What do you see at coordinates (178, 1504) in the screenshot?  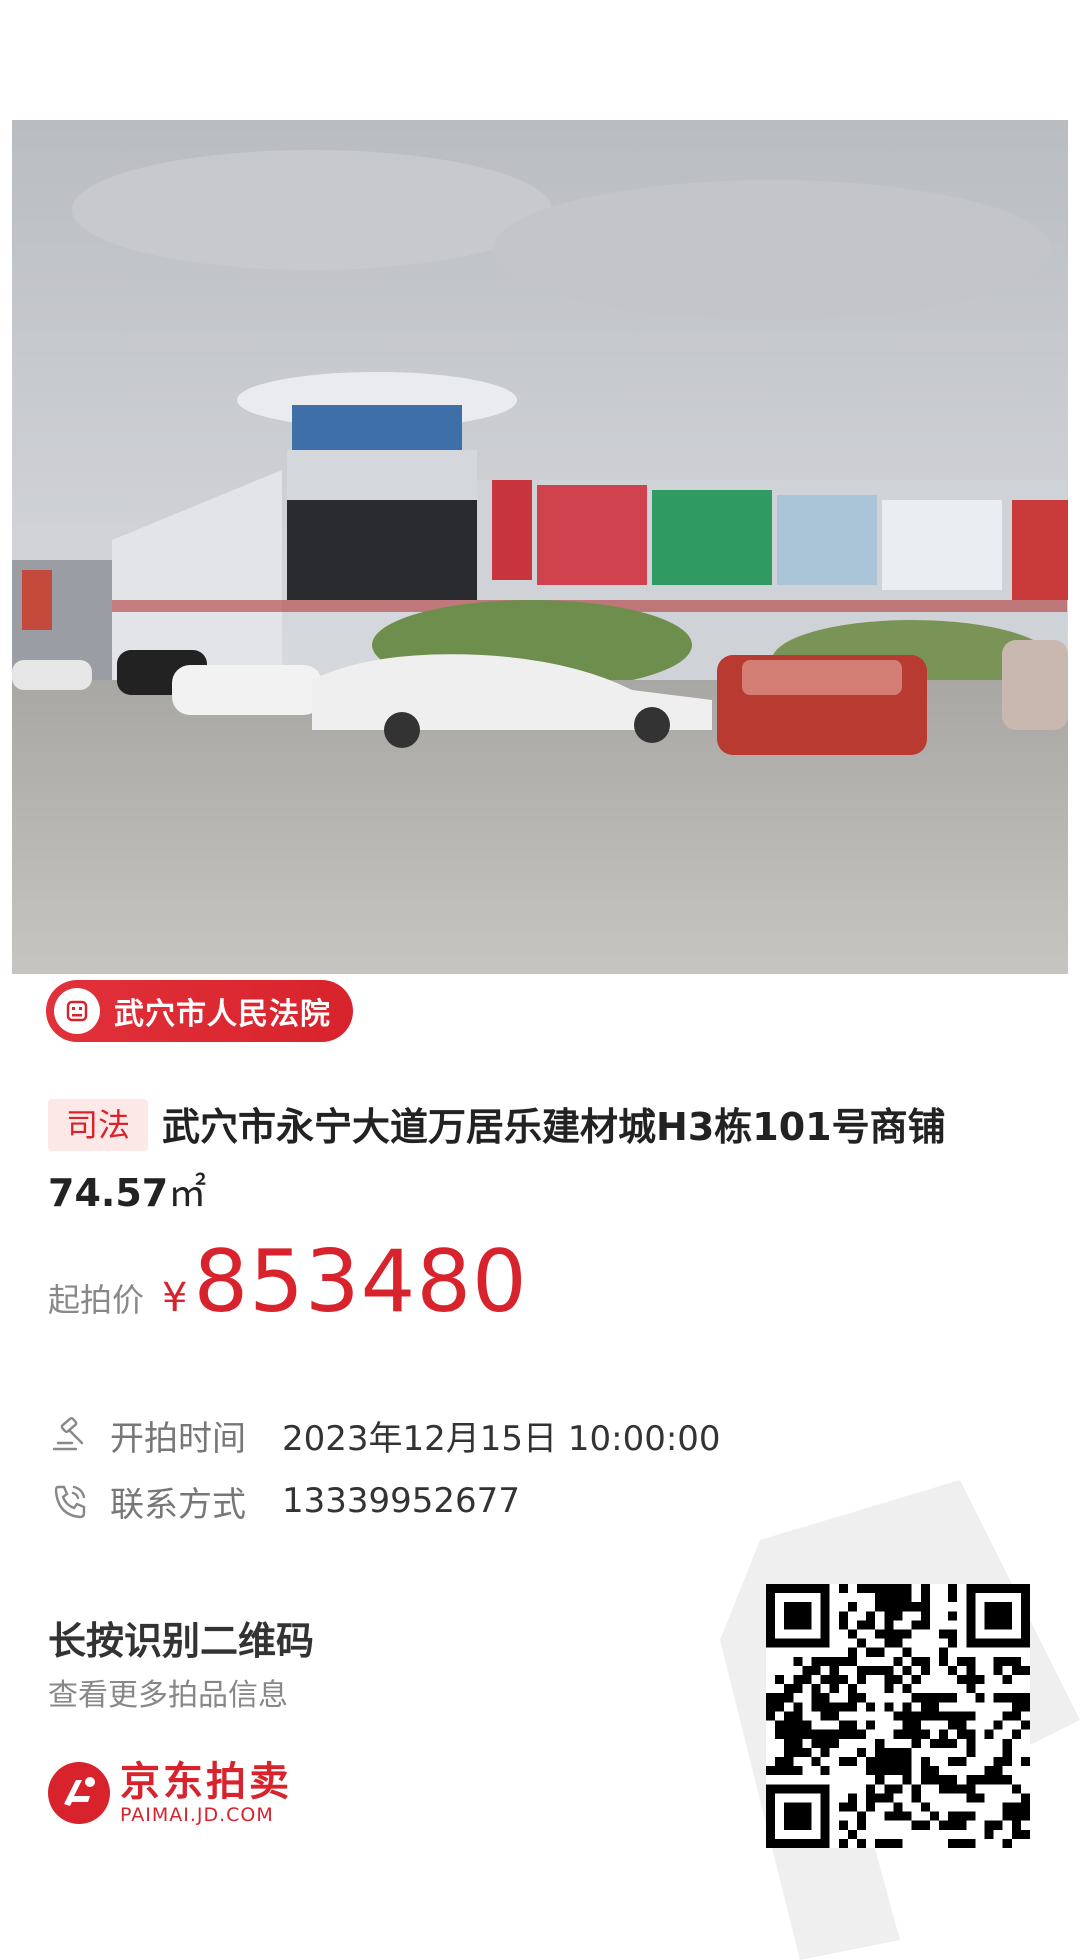 I see `contact-label: 联系方式` at bounding box center [178, 1504].